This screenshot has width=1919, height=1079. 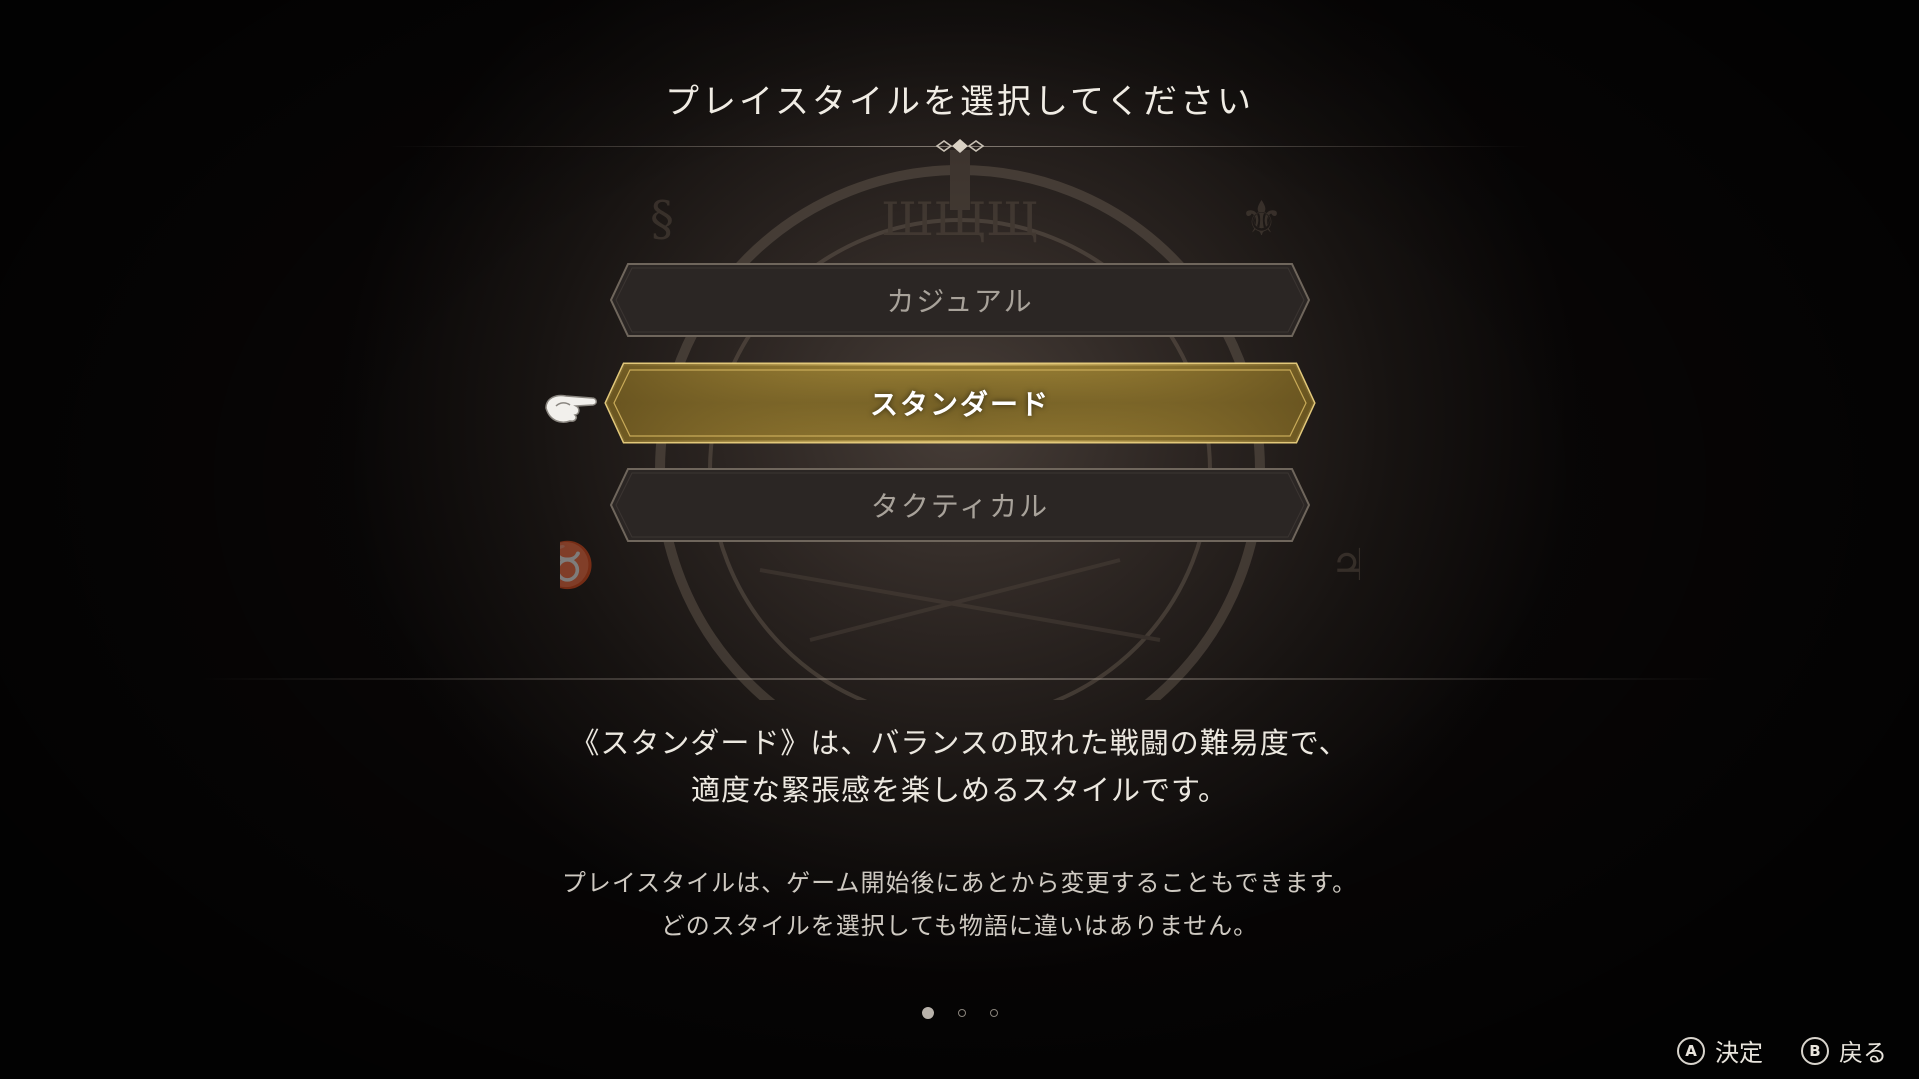 I want to click on description-line: 《スタンダード》は、バランスの取れた戦闘の難易度で、, so click(x=959, y=743).